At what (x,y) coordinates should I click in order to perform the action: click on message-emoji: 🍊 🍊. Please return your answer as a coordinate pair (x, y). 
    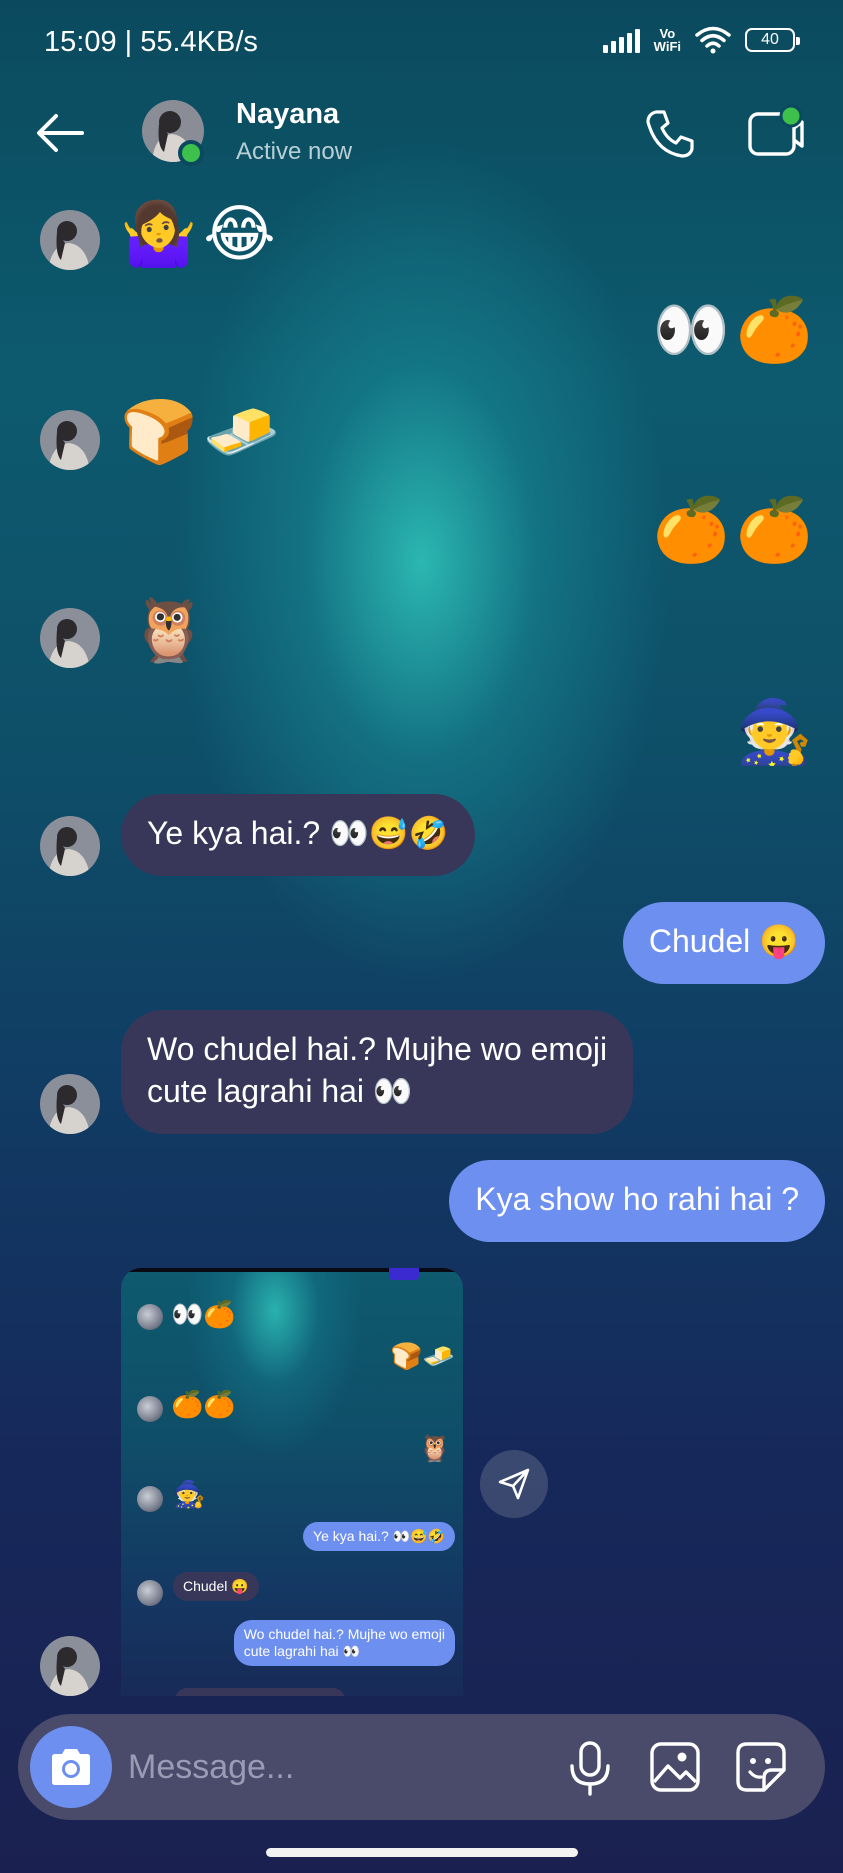
    Looking at the image, I should click on (733, 530).